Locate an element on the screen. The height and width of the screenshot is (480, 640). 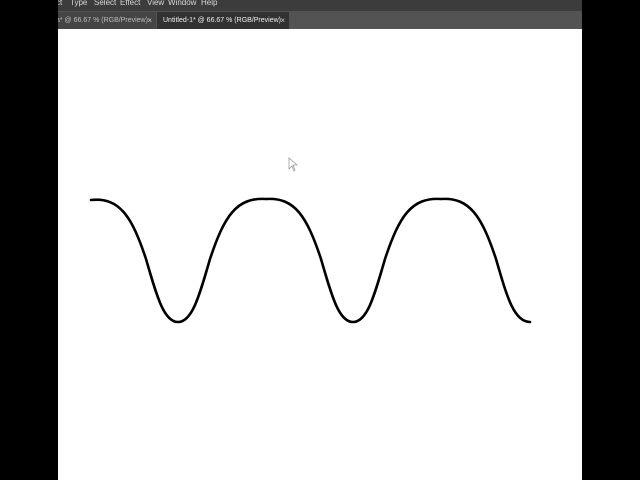
menu-item-object-partial: ct is located at coordinates (60, 4).